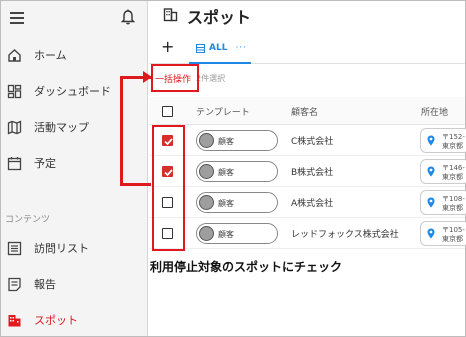 The height and width of the screenshot is (337, 466). What do you see at coordinates (443, 202) in the screenshot?
I see `location-card: 〒108- 東京都` at bounding box center [443, 202].